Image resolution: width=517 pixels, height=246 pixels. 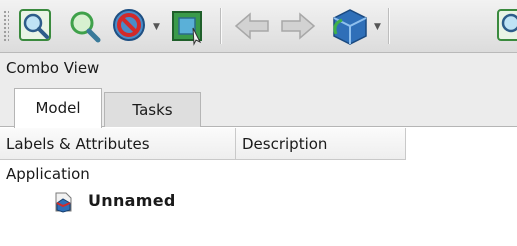 What do you see at coordinates (132, 200) in the screenshot?
I see `tree-item-label: Unnamed` at bounding box center [132, 200].